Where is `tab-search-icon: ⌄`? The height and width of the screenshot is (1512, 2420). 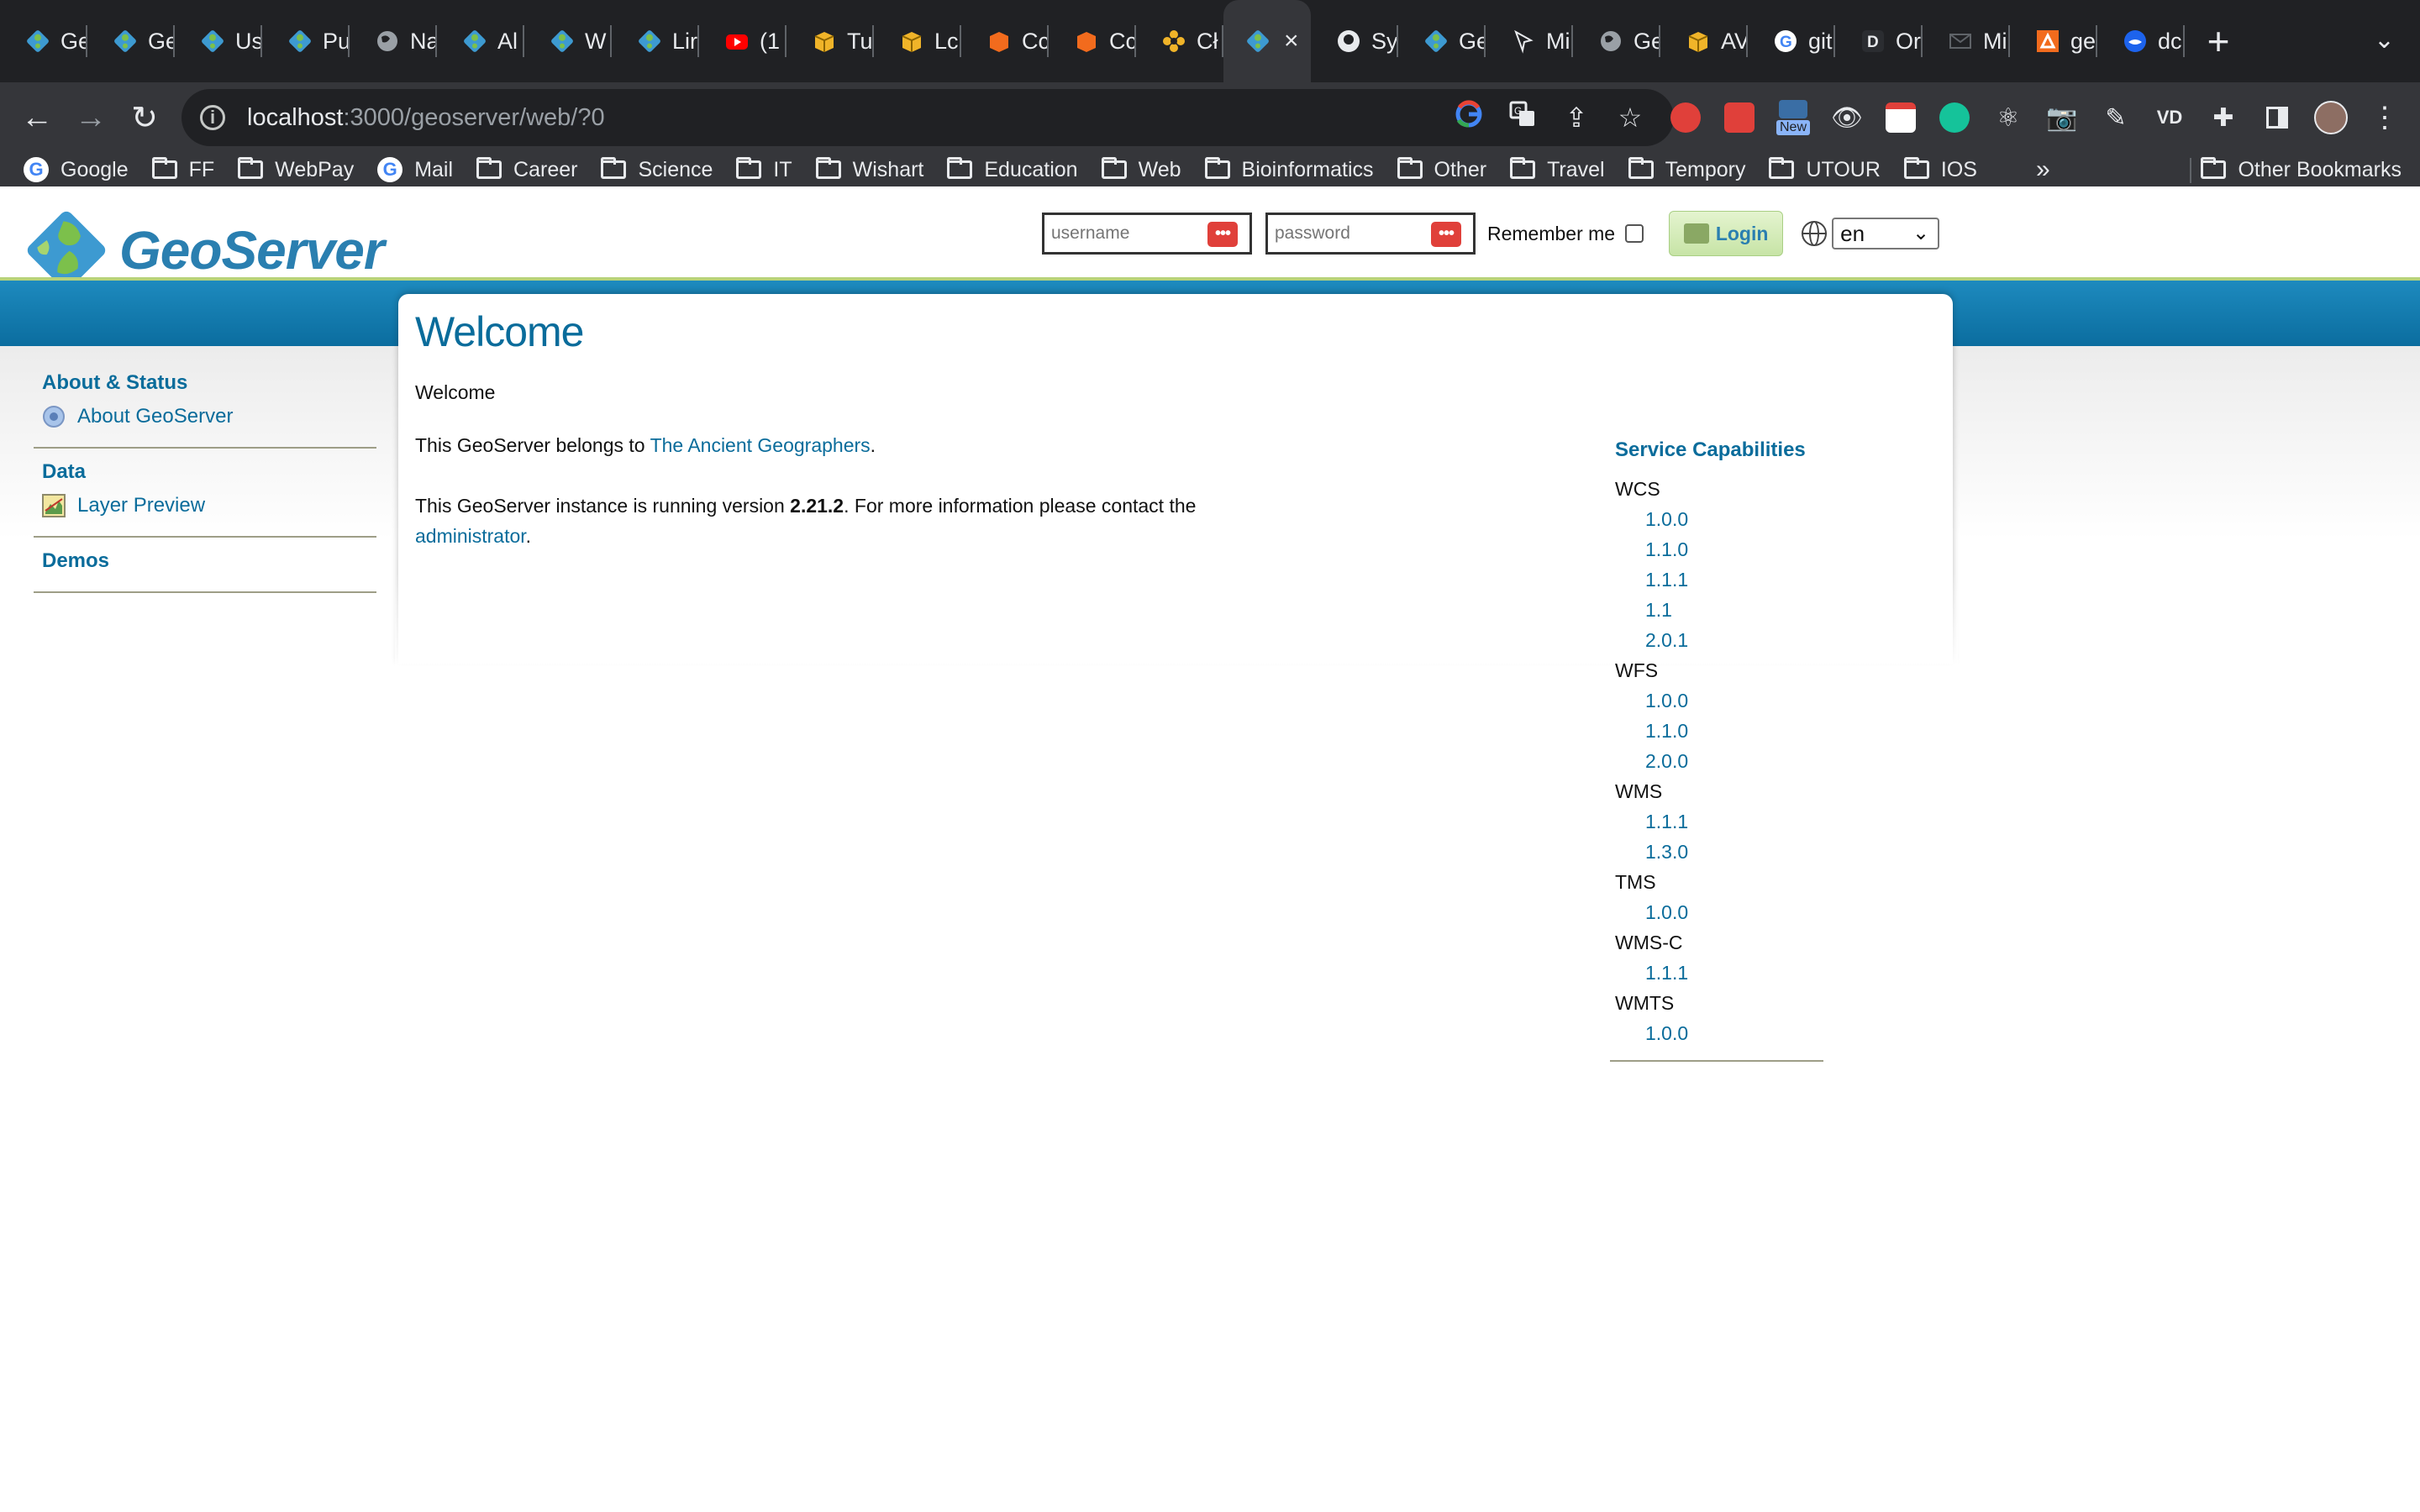 tab-search-icon: ⌄ is located at coordinates (2385, 40).